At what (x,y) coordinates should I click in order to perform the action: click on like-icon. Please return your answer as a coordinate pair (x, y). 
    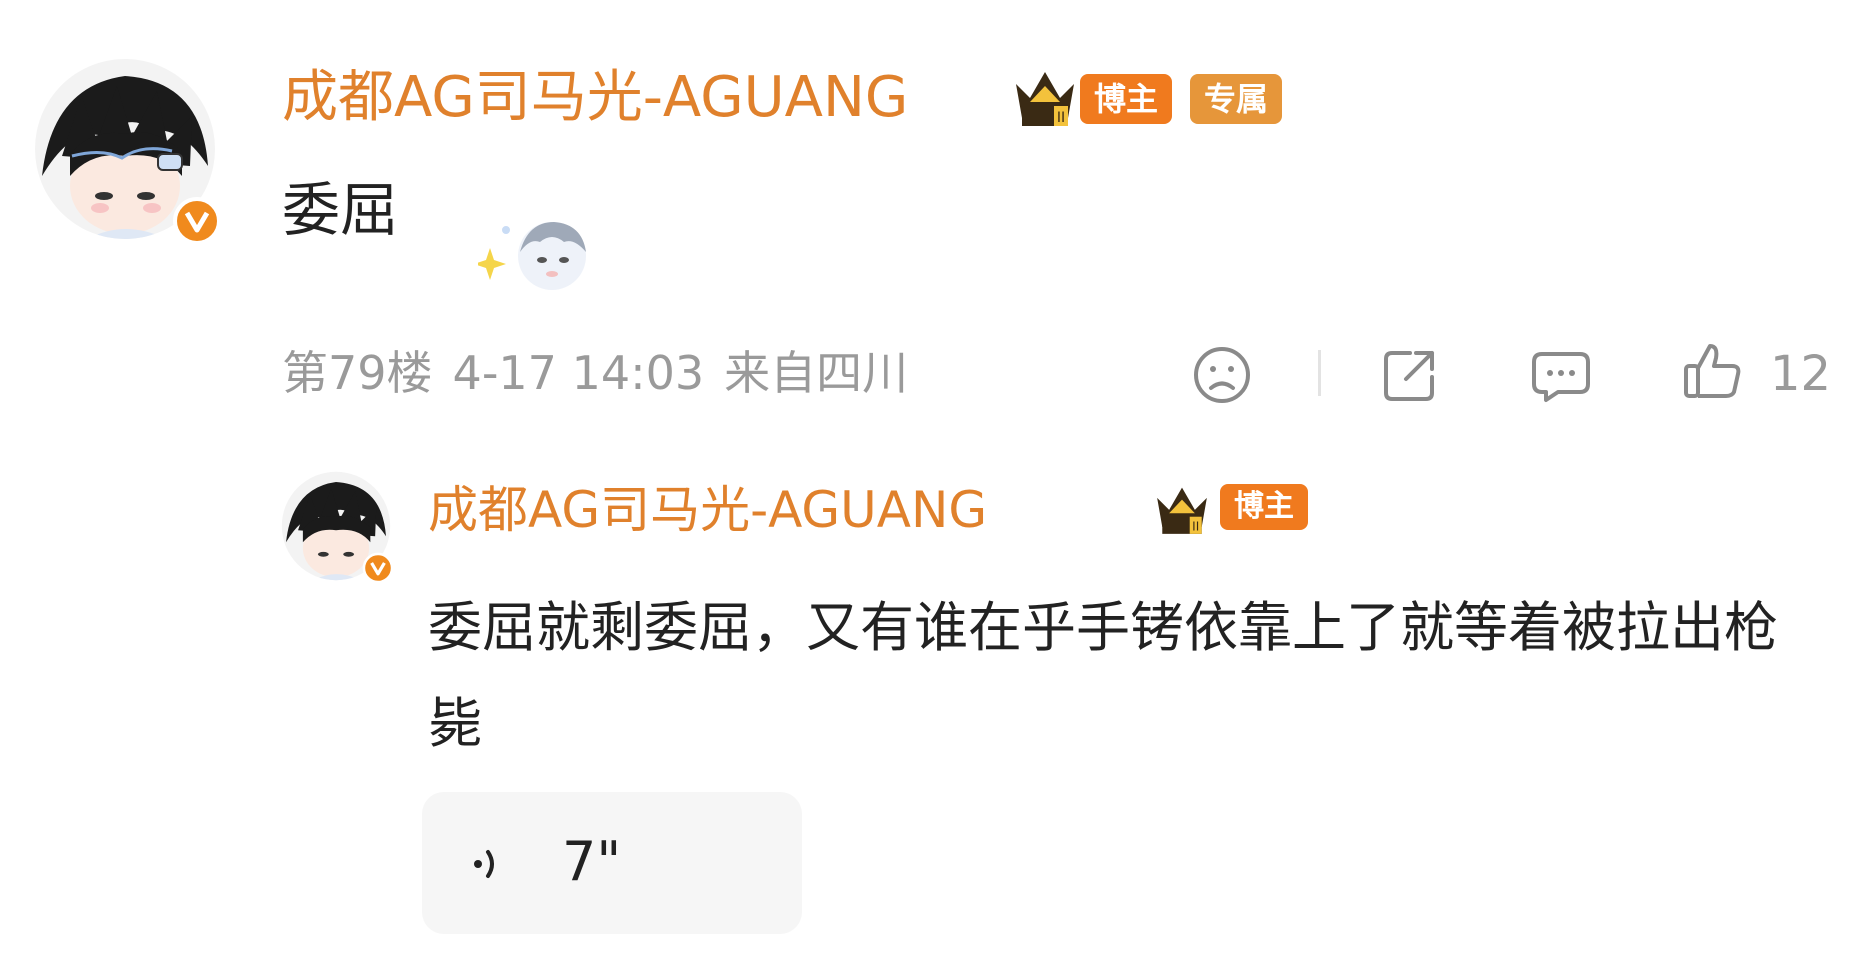
    Looking at the image, I should click on (1713, 371).